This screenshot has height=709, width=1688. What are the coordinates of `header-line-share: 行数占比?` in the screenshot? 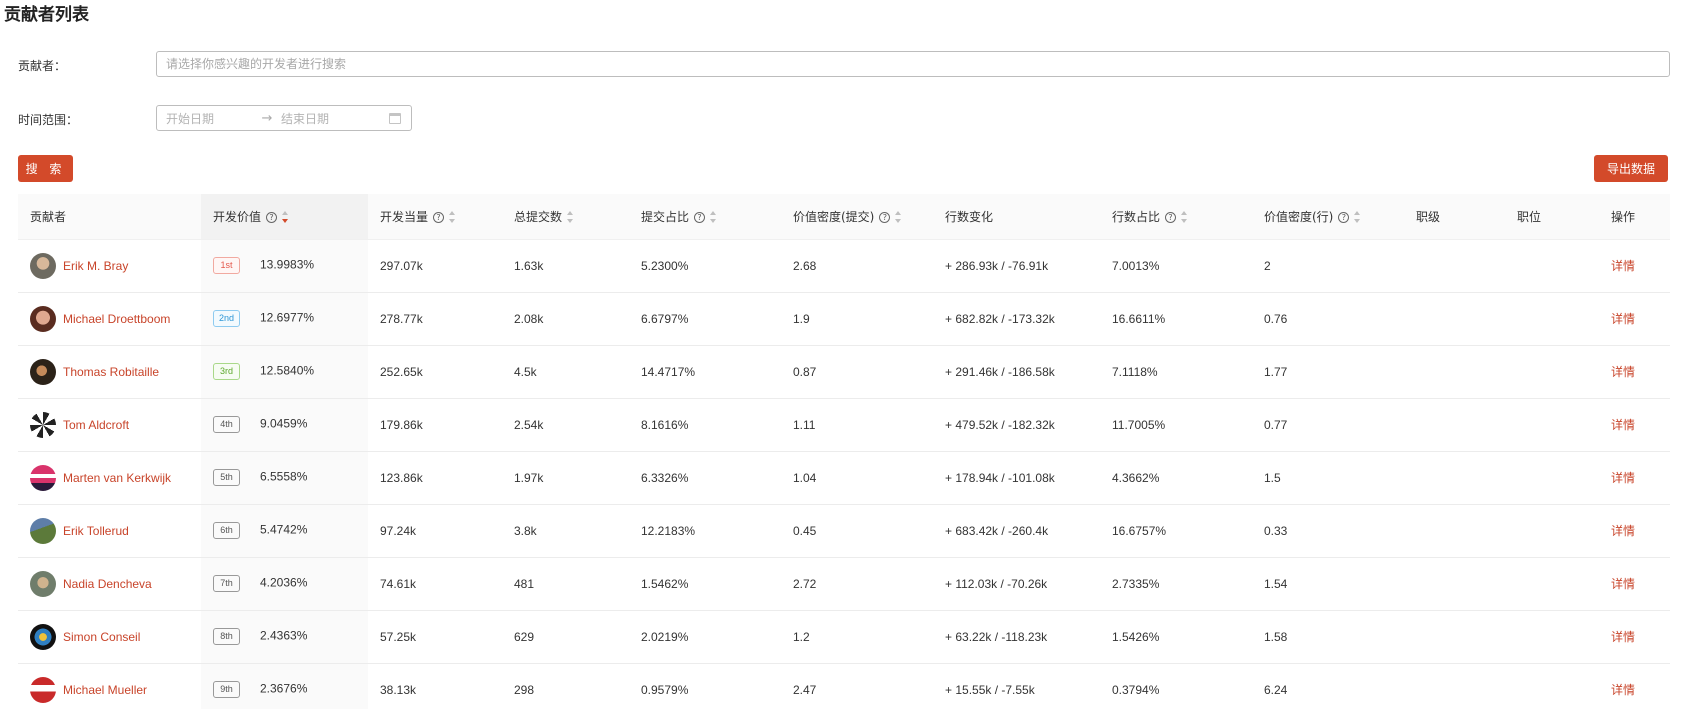 It's located at (1176, 217).